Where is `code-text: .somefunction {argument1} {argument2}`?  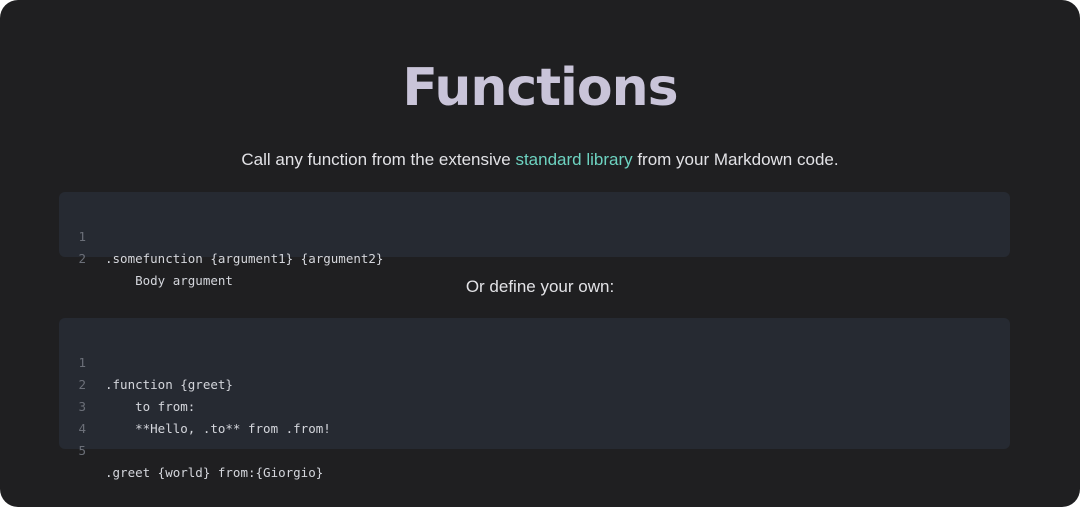
code-text: .somefunction {argument1} {argument2} is located at coordinates (244, 258).